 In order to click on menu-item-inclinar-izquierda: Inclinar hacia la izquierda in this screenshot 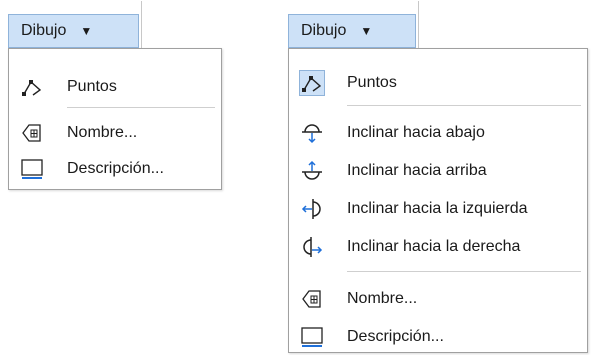, I will do `click(438, 209)`.